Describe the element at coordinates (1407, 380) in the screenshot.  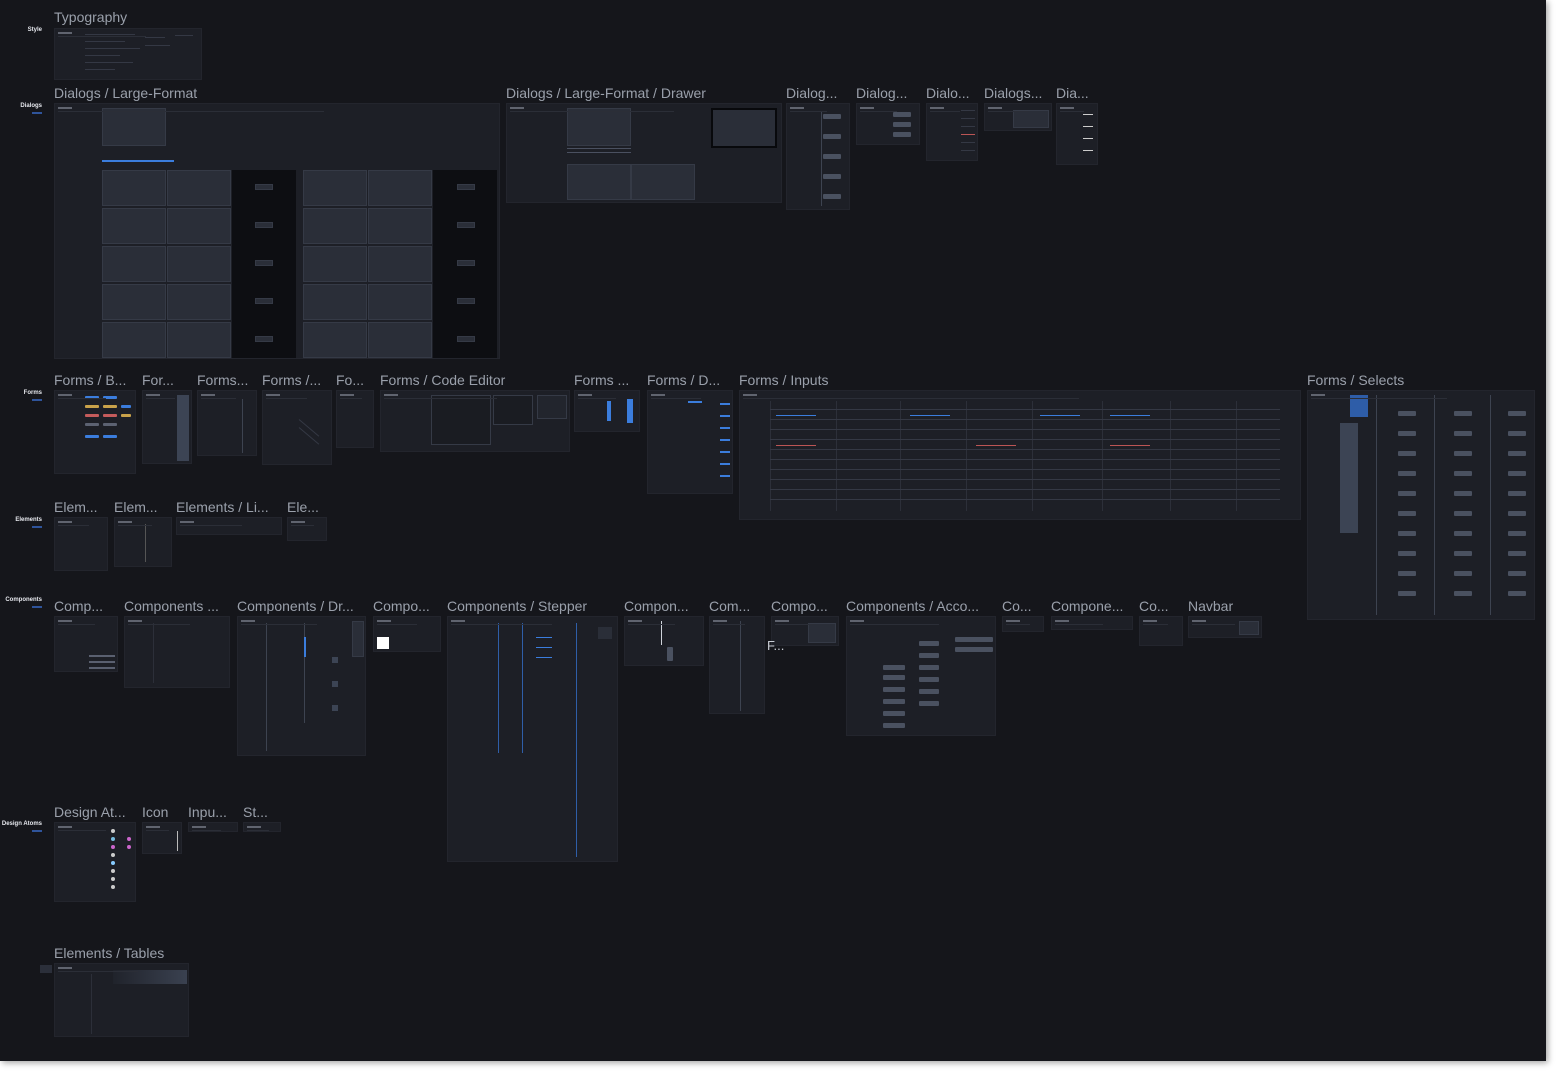
I see `frame-label-forms-selects: Forms / Selects` at that location.